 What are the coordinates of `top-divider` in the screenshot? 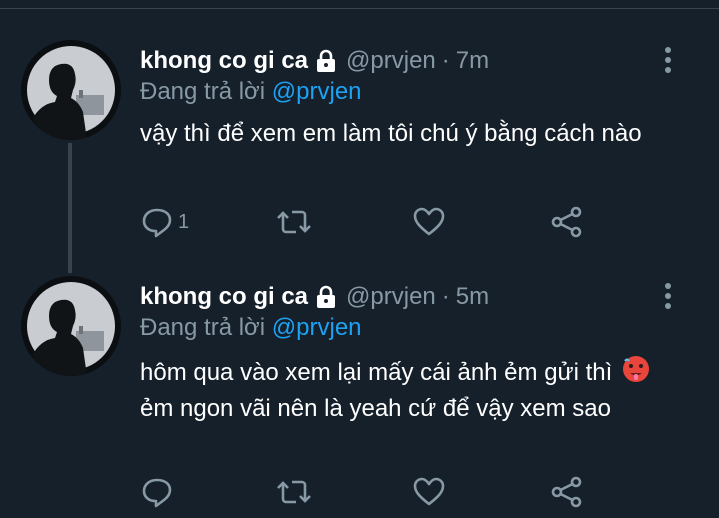 It's located at (359, 8).